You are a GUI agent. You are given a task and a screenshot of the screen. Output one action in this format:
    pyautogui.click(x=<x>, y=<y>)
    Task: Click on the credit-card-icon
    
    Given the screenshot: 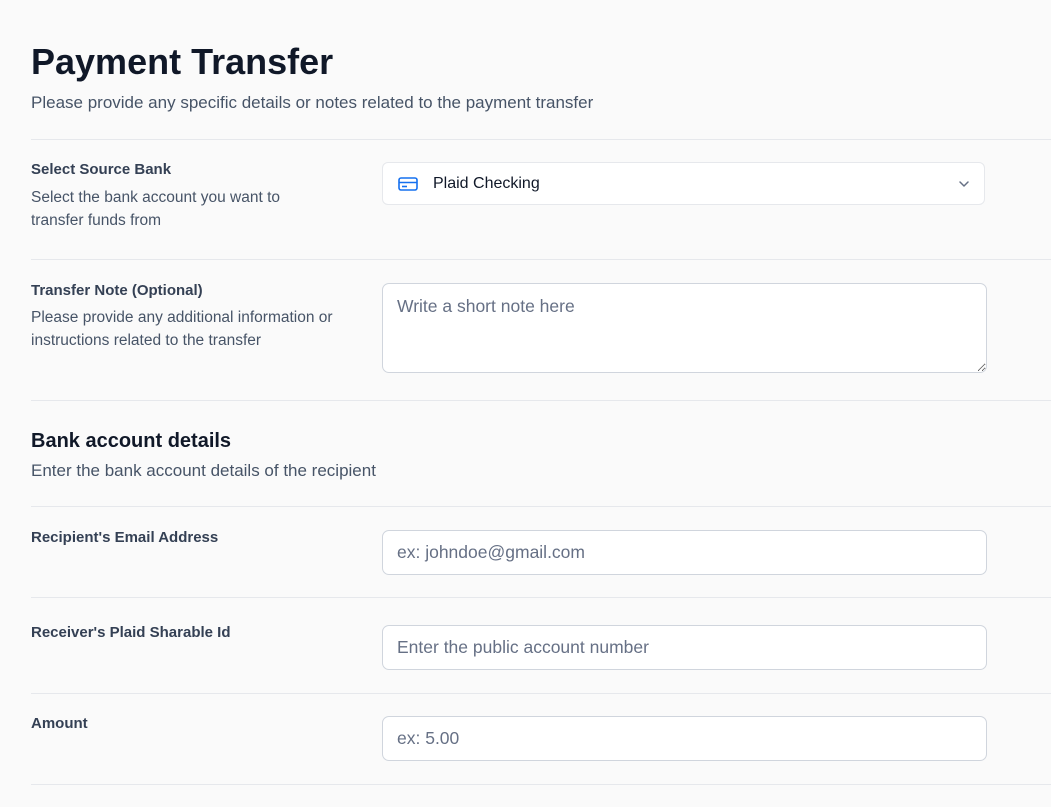 What is the action you would take?
    pyautogui.click(x=408, y=184)
    